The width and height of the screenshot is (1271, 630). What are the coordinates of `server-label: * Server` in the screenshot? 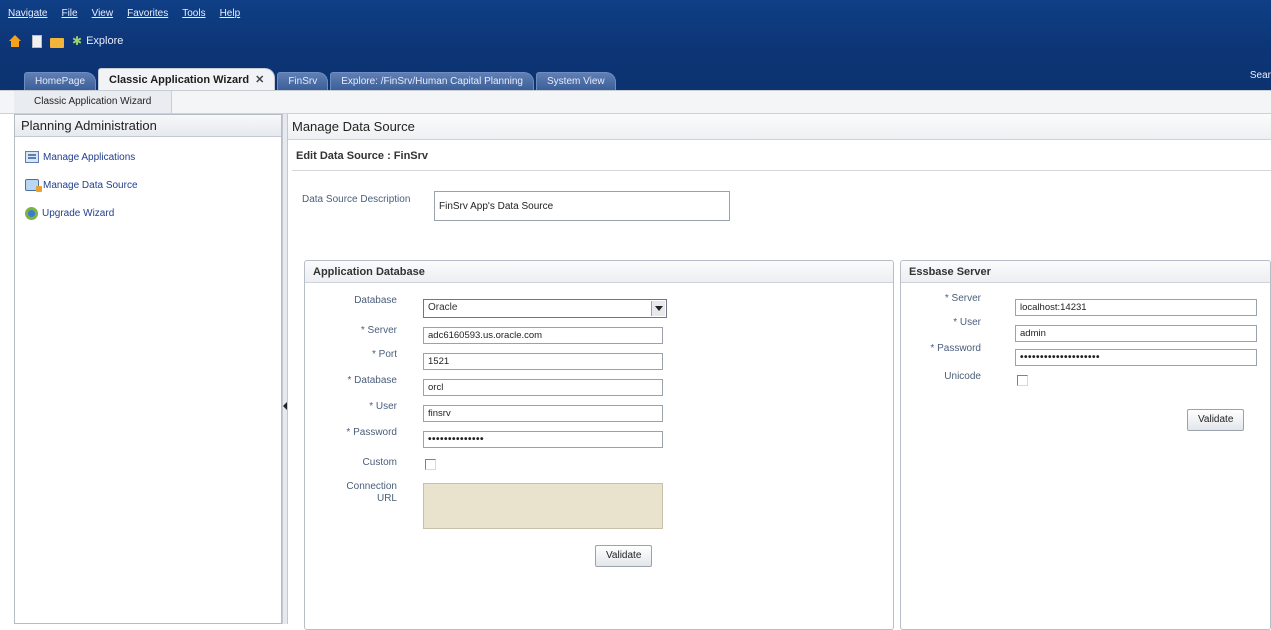 It's located at (378, 330).